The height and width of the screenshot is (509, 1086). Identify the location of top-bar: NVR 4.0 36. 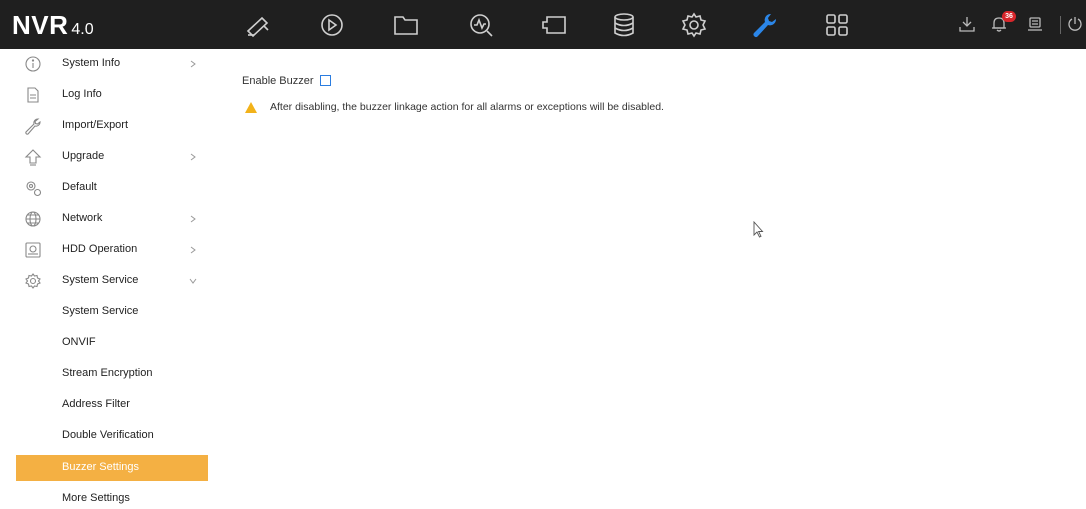
(543, 24).